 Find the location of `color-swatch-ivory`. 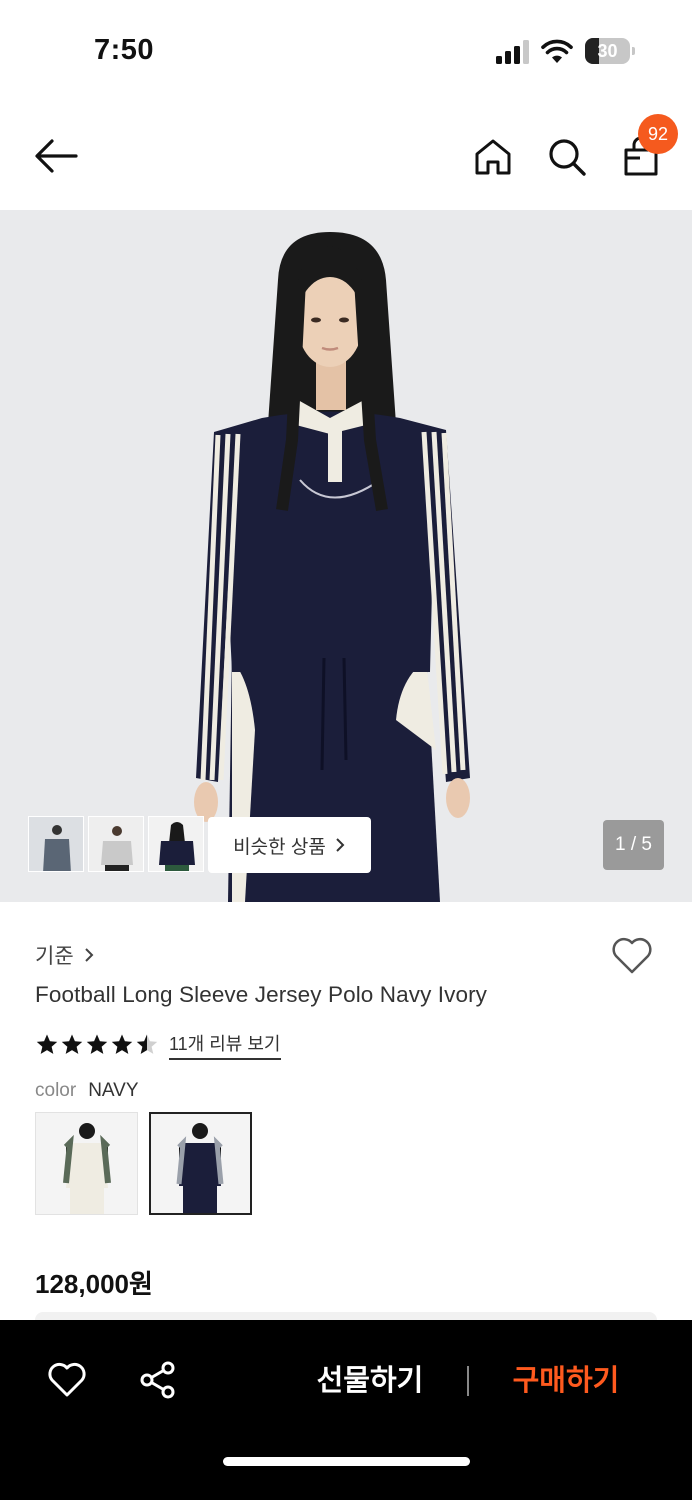

color-swatch-ivory is located at coordinates (86, 1163).